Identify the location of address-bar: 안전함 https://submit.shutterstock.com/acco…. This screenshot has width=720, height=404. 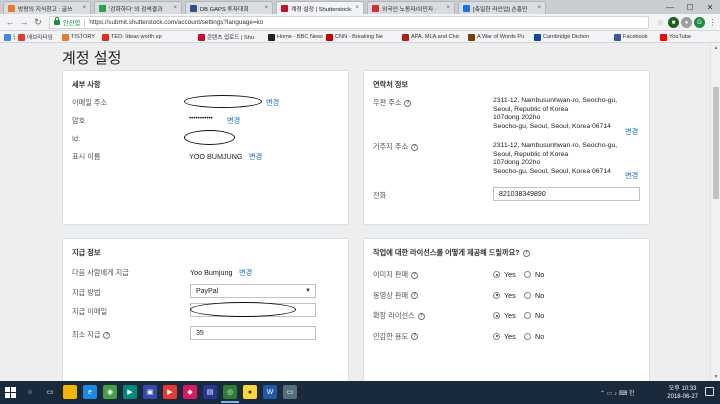
(349, 22).